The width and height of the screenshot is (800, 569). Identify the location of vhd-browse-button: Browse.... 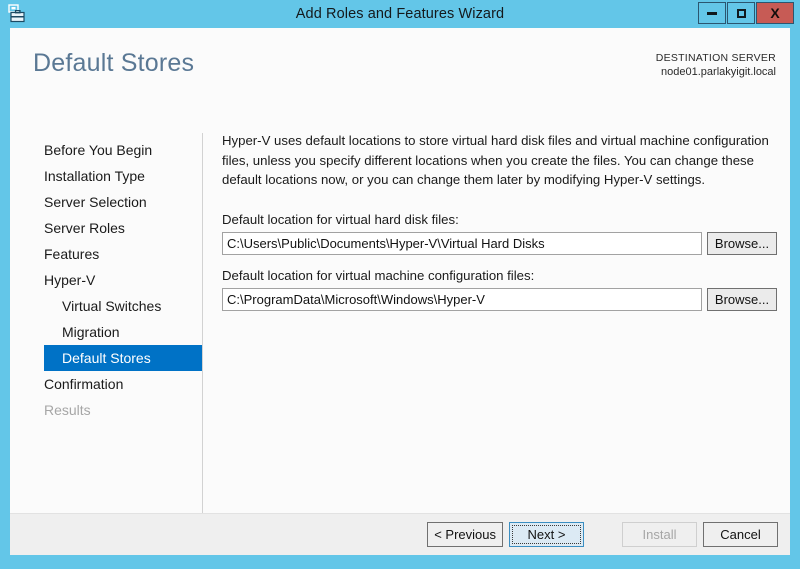
(742, 243).